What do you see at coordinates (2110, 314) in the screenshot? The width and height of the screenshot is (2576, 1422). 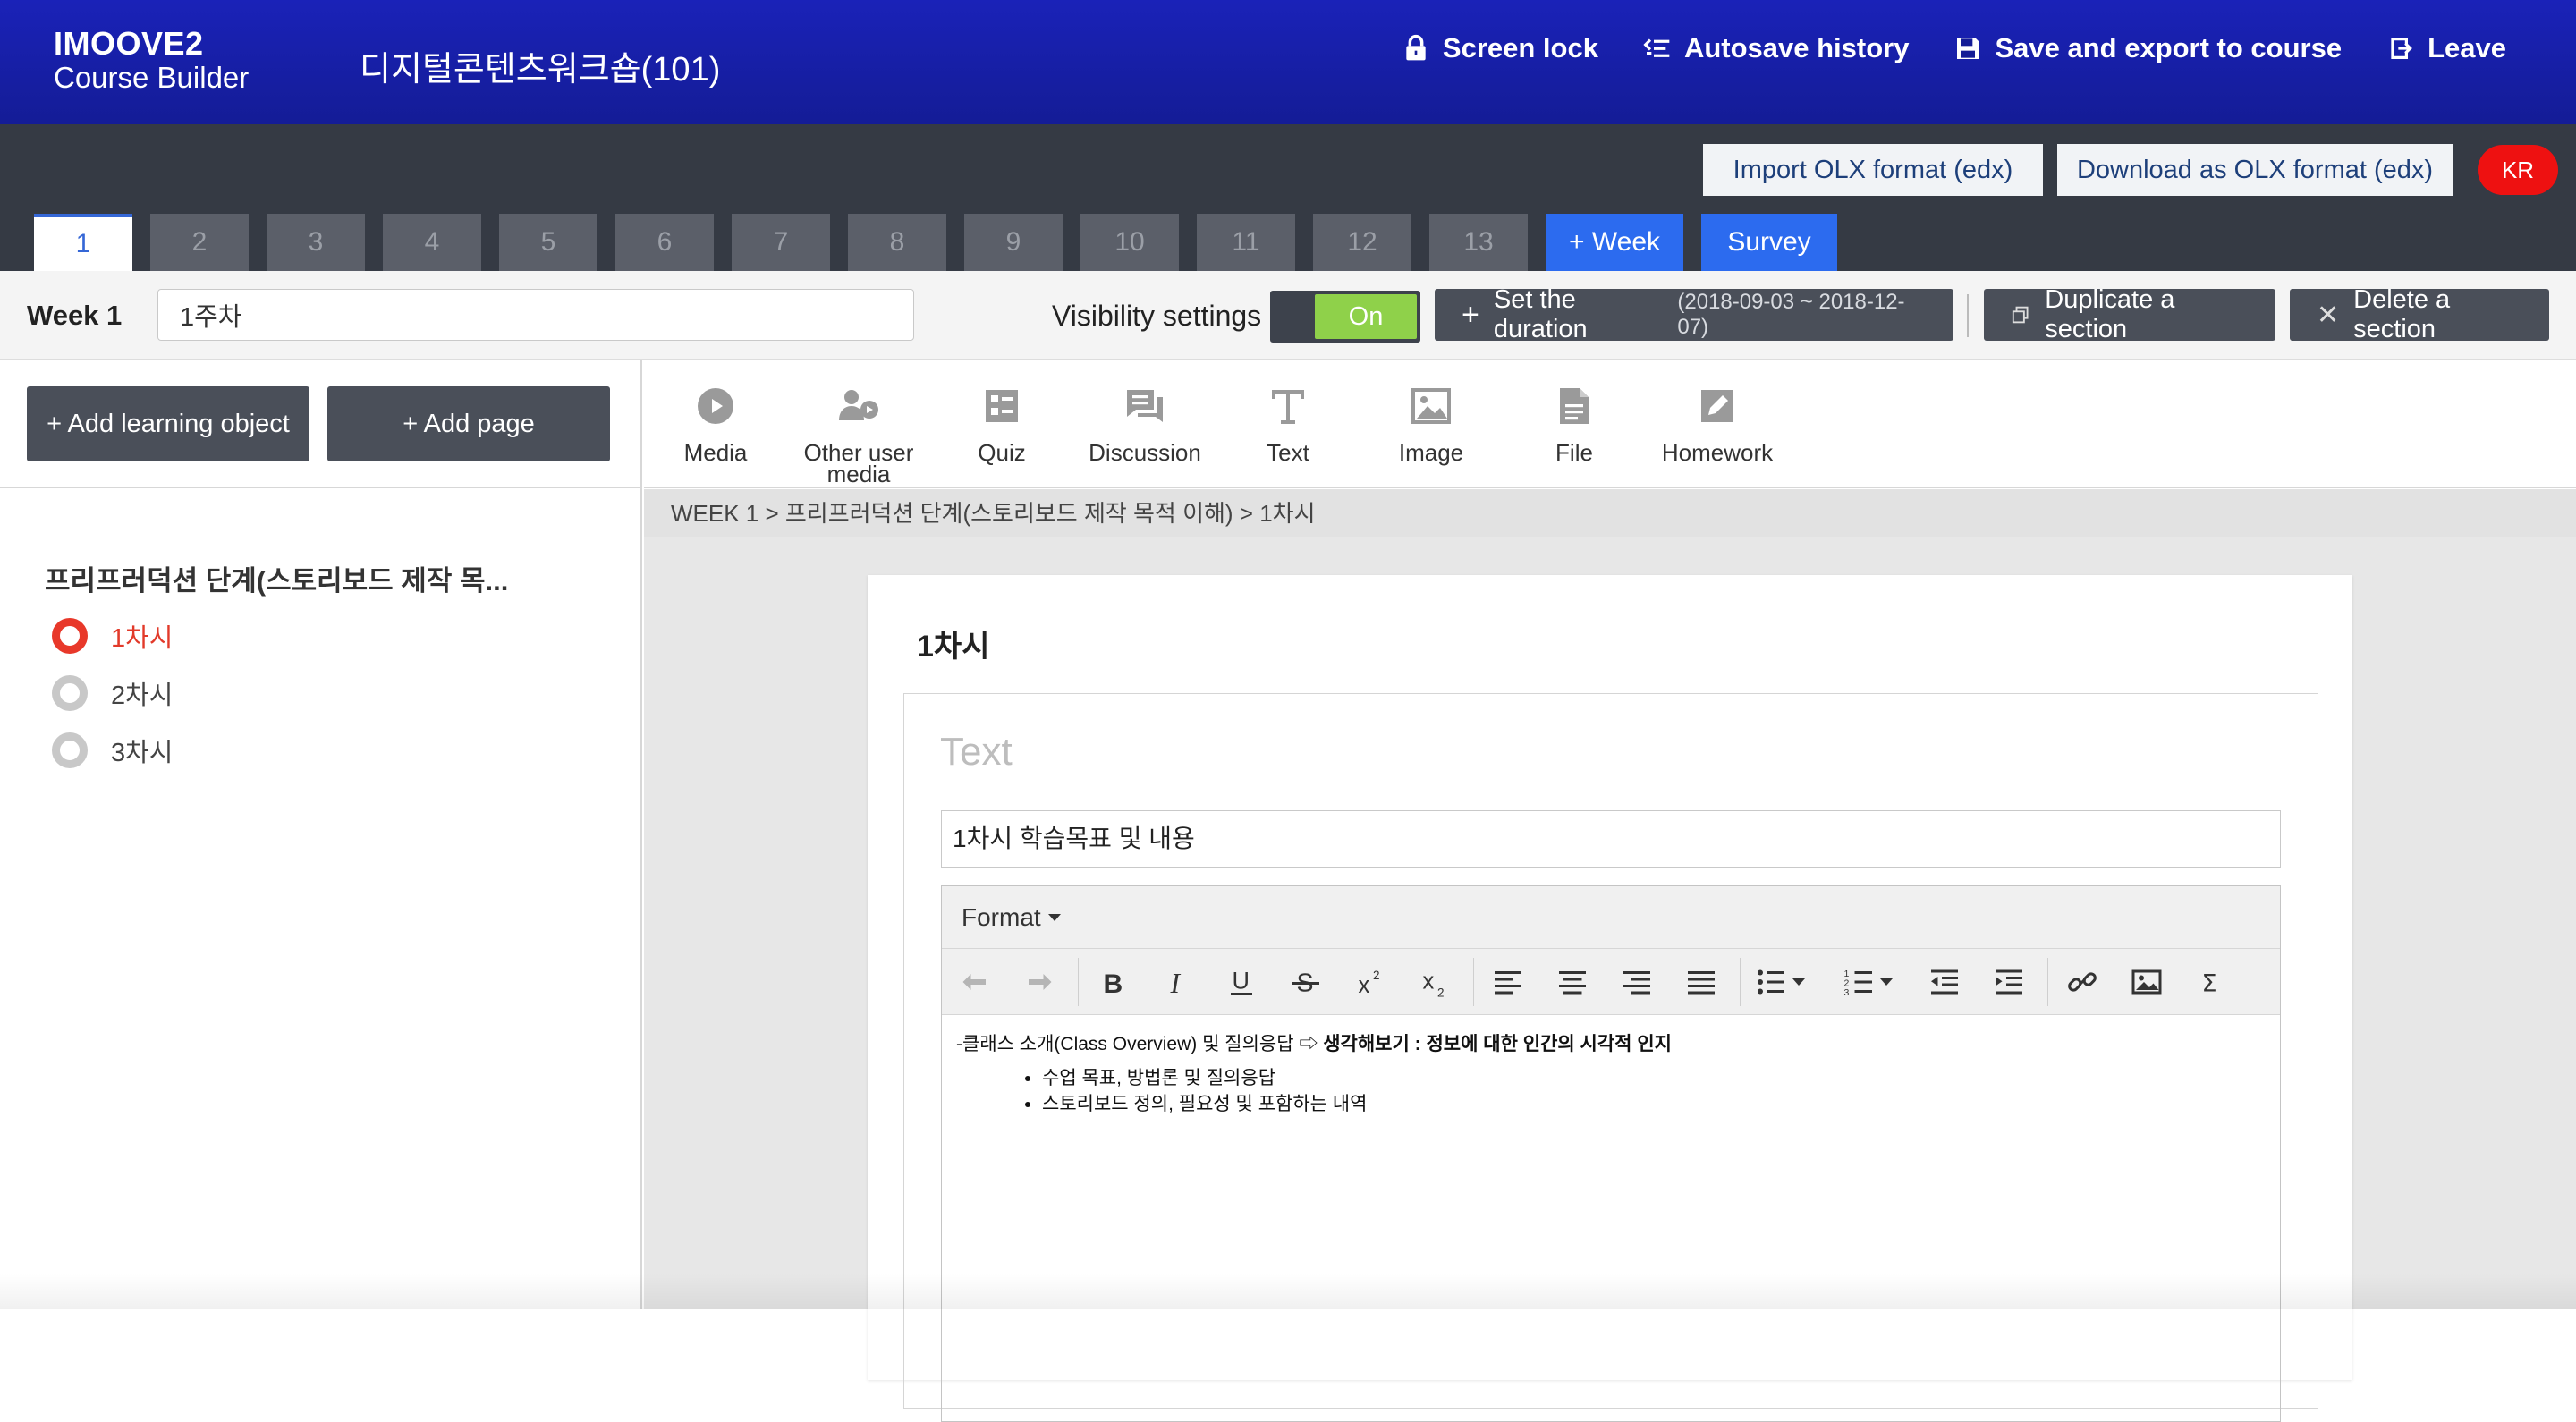 I see `duplicate-section-label: Duplicate a section` at bounding box center [2110, 314].